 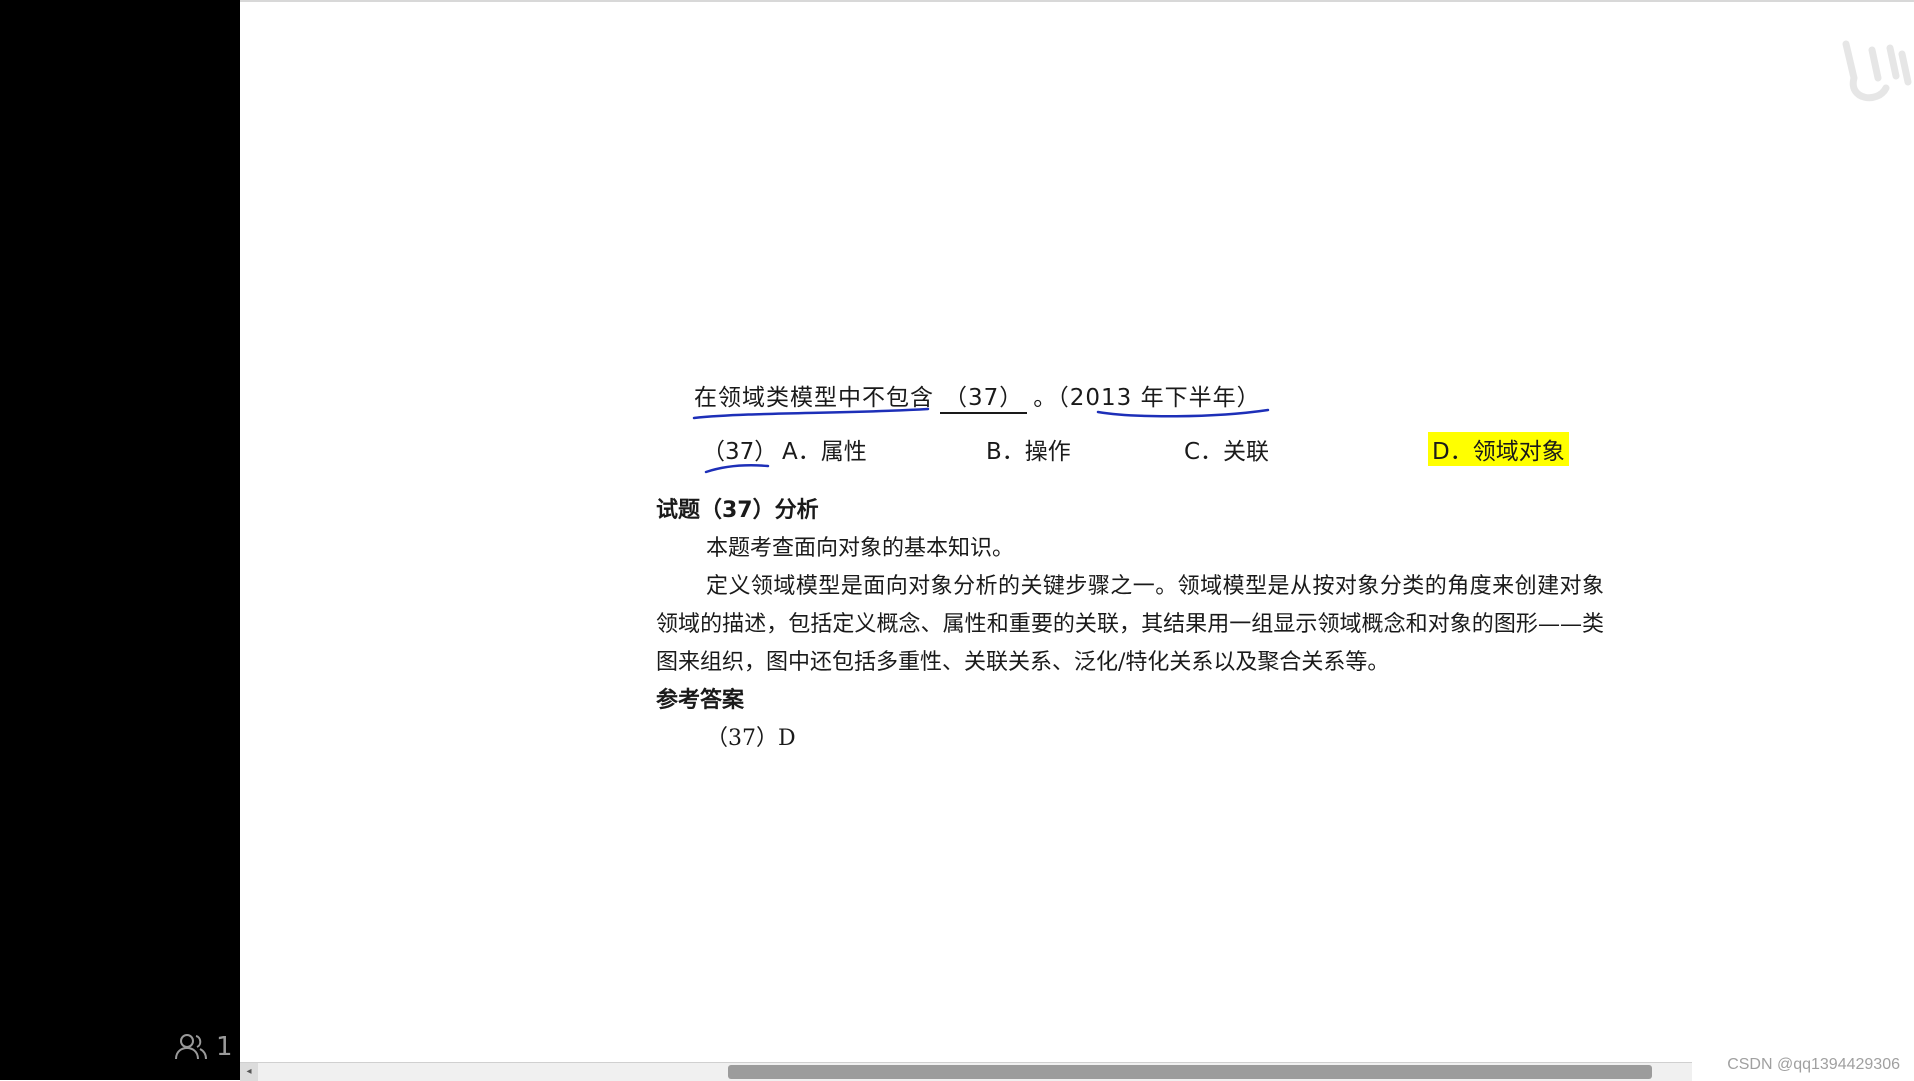 I want to click on question-line: 在领域类模型中不包含（37）。（2013 年下半年）, so click(x=977, y=396).